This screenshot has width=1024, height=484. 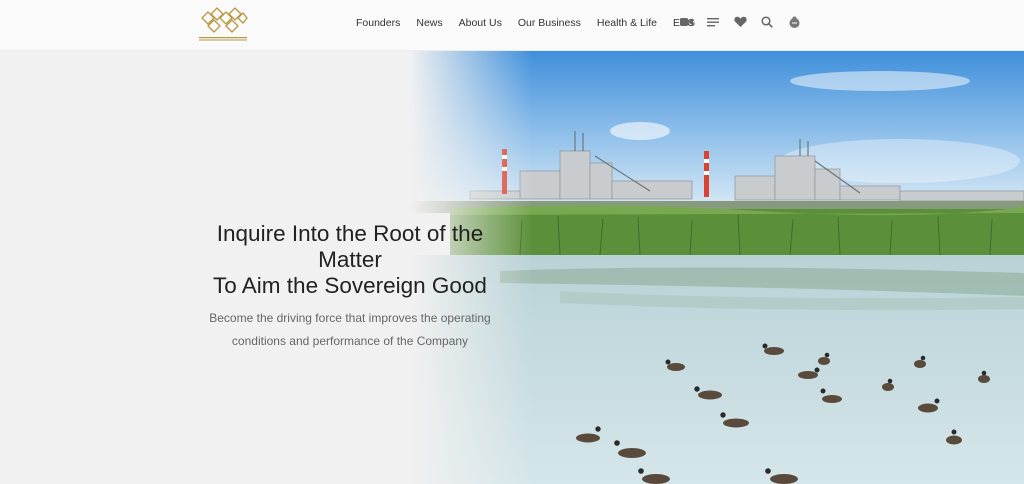 I want to click on hero-title-line-2: Matter, so click(x=350, y=259).